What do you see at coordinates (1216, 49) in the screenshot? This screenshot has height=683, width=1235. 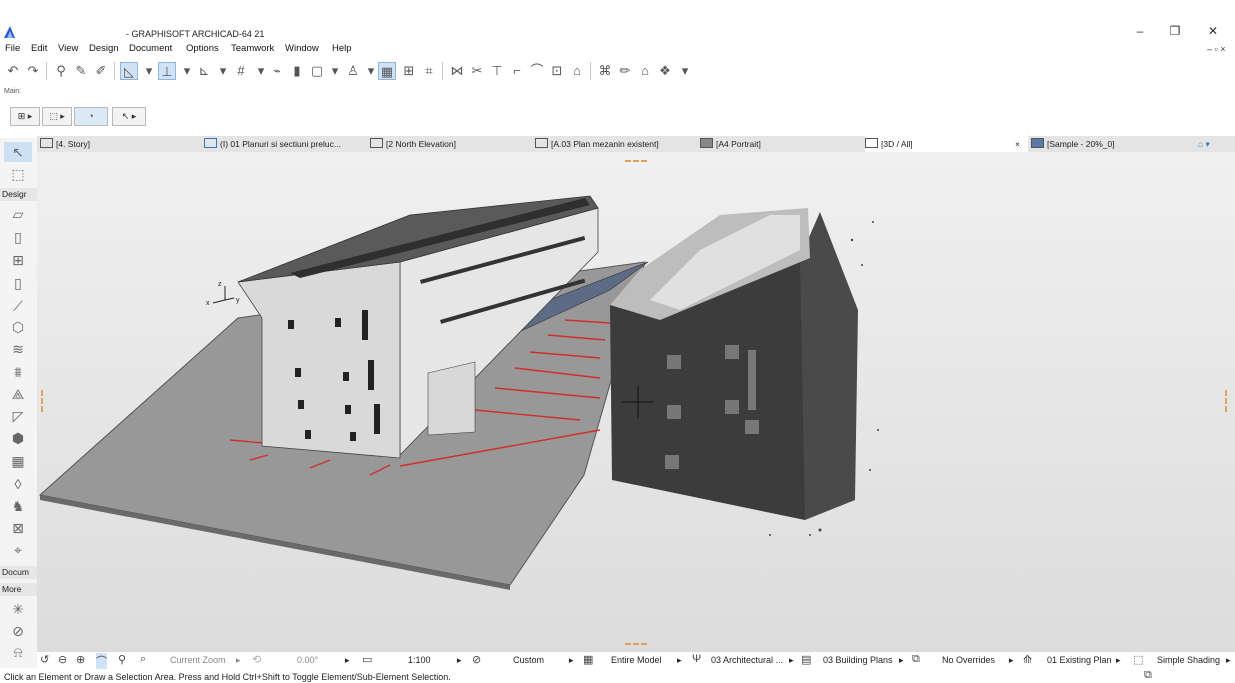 I see `document-window-controls: – ▫ ×` at bounding box center [1216, 49].